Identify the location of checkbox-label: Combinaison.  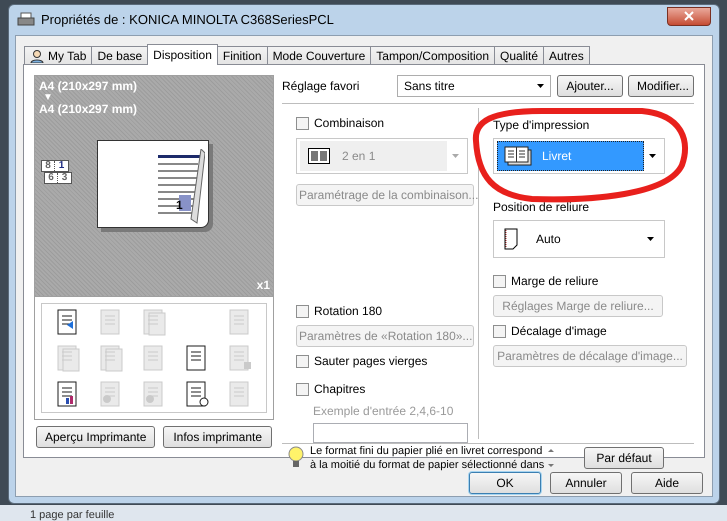
(349, 123).